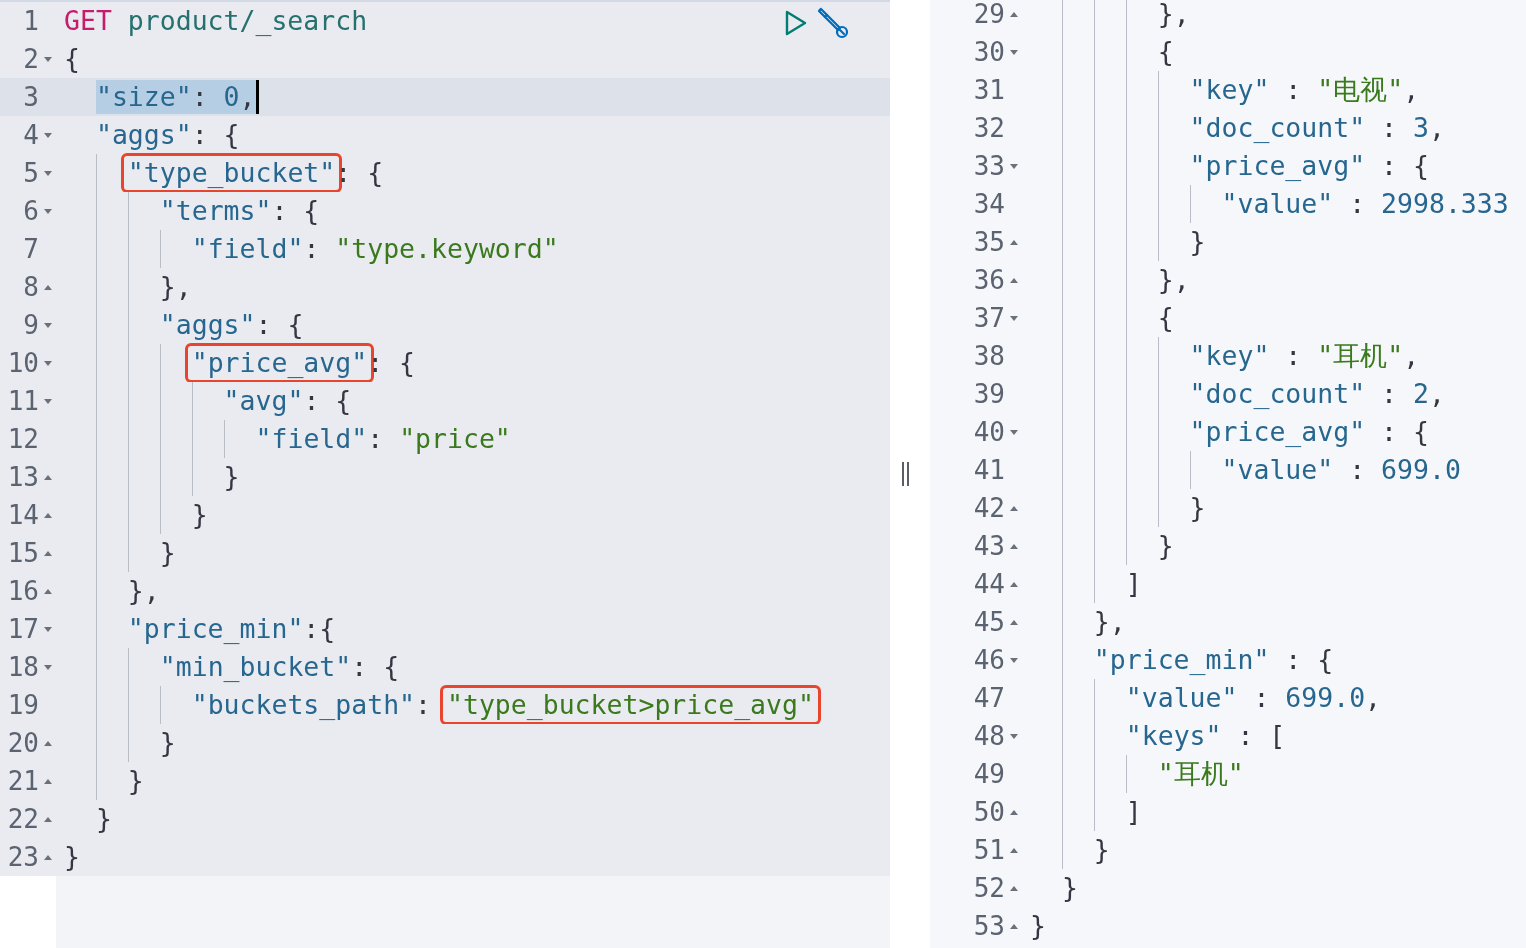 The image size is (1526, 948). What do you see at coordinates (447, 249) in the screenshot?
I see `json-string: "type.keyword"` at bounding box center [447, 249].